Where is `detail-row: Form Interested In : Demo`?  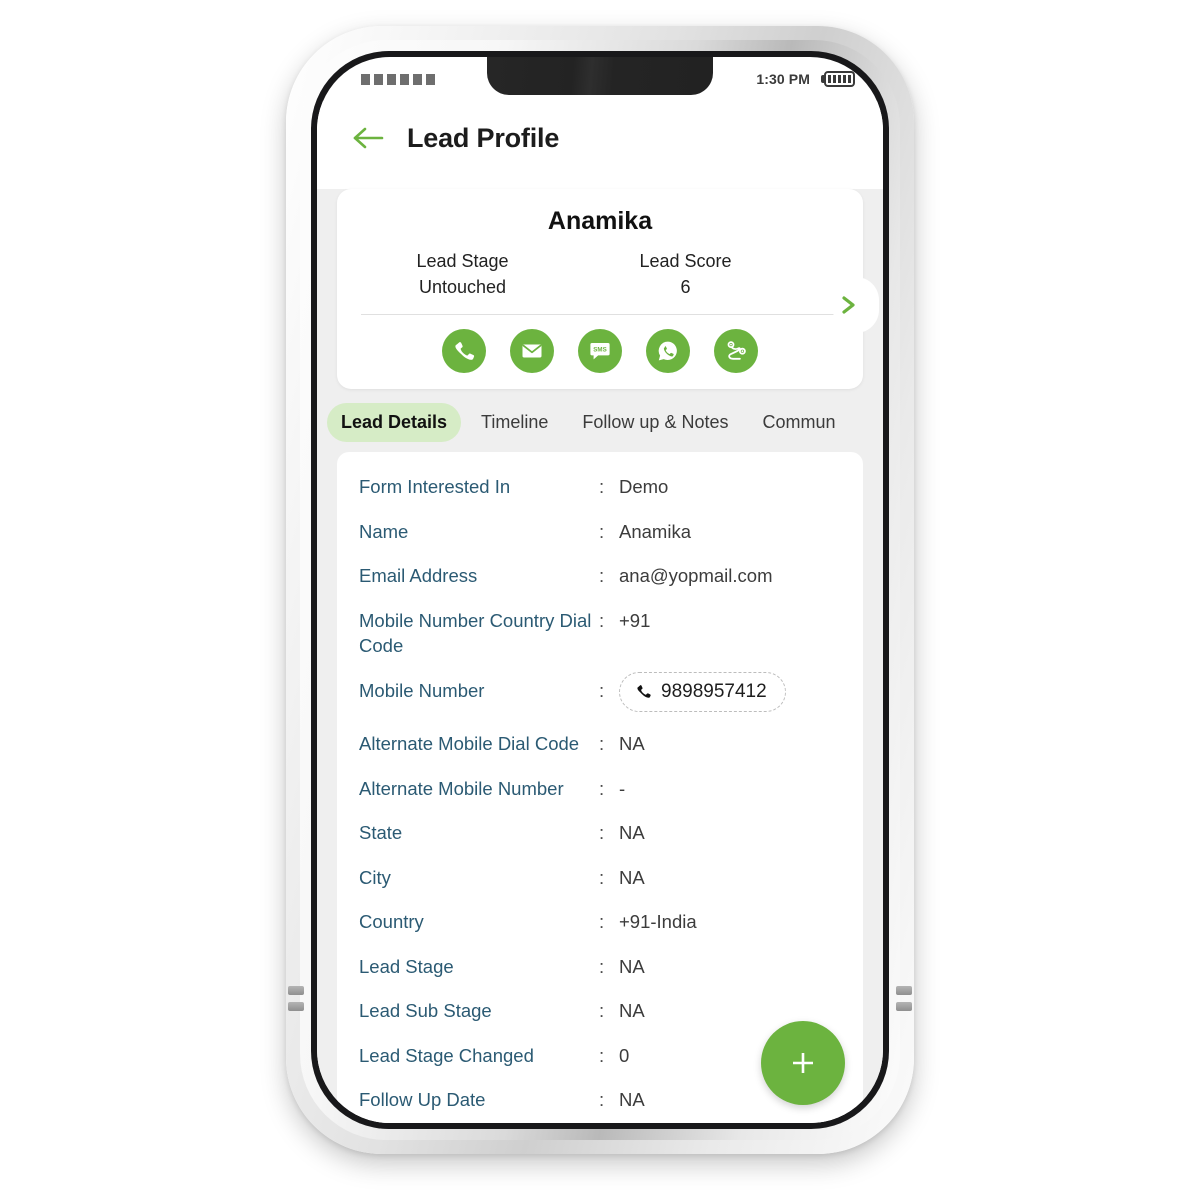
detail-row: Form Interested In : Demo is located at coordinates (600, 487).